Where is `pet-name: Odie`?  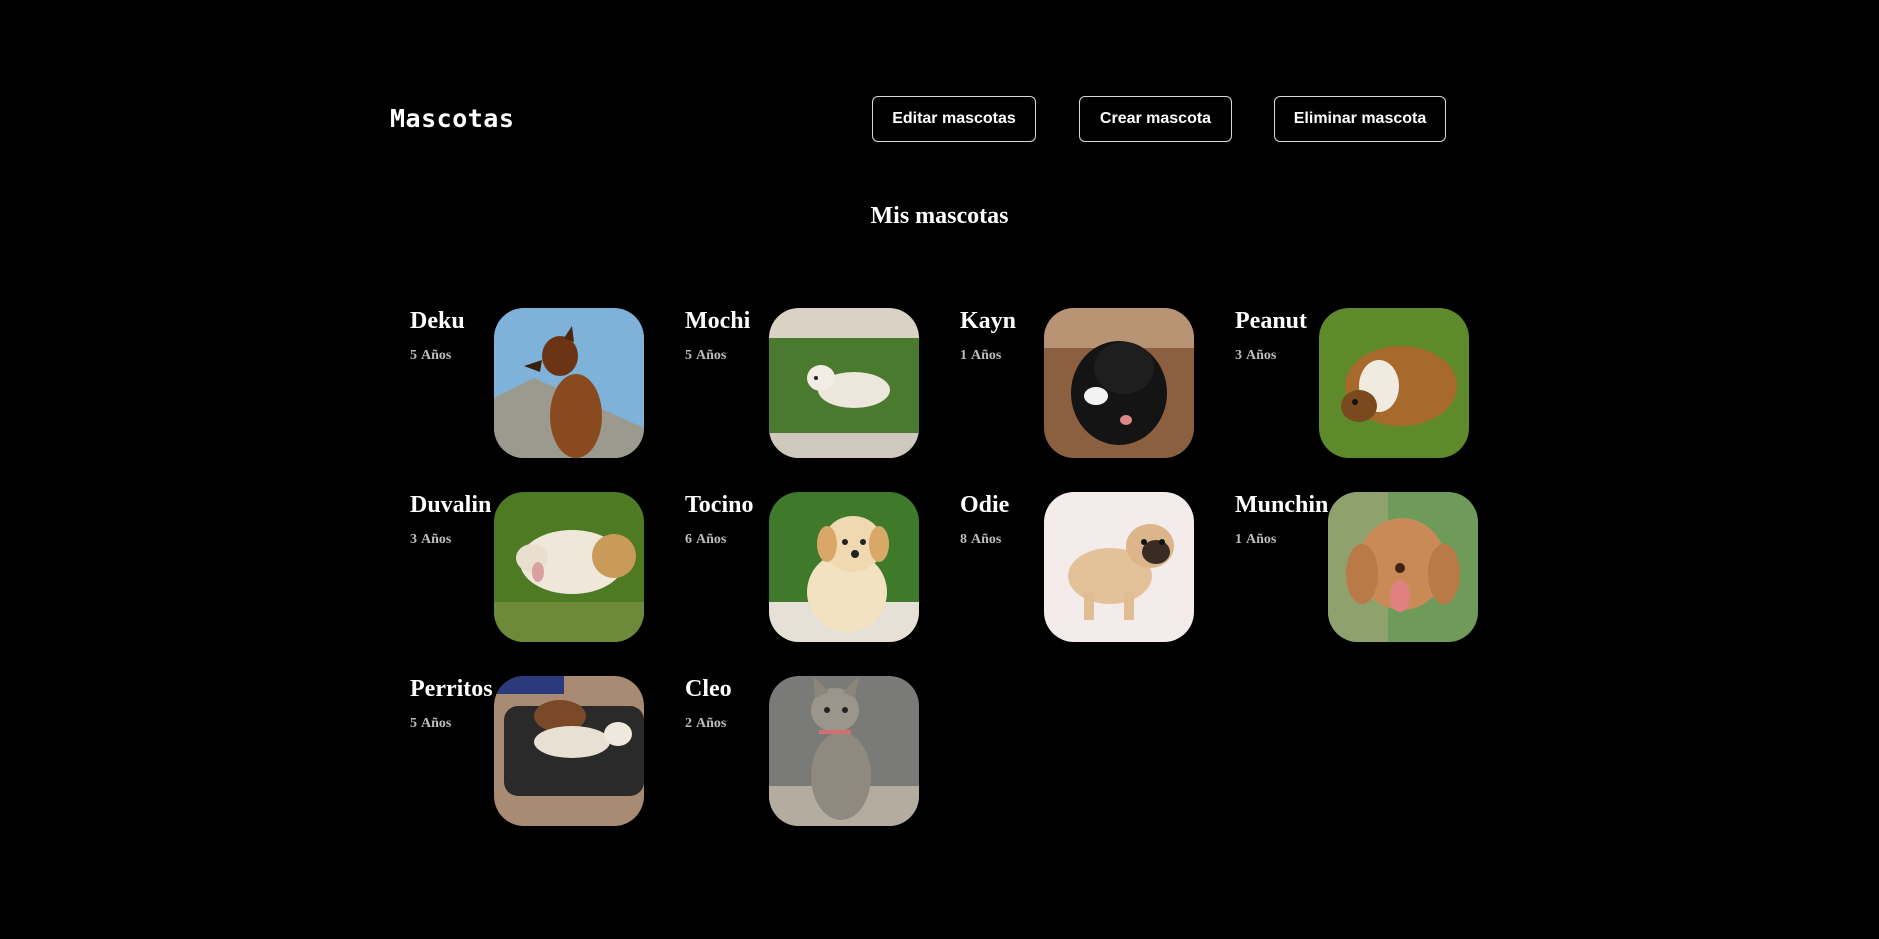
pet-name: Odie is located at coordinates (985, 505).